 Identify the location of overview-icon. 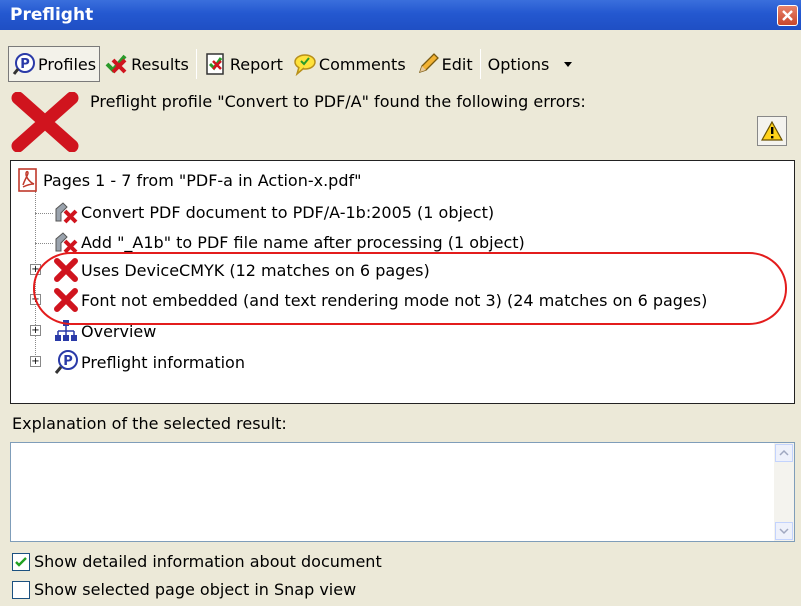
(66, 330).